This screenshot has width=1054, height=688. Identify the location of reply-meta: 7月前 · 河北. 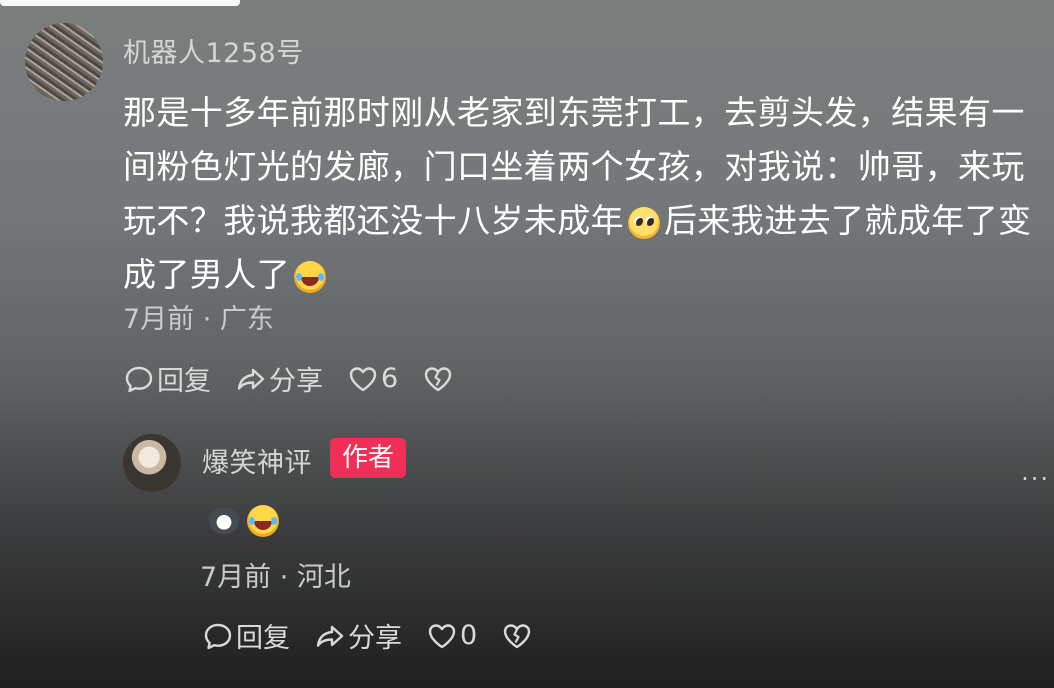
(275, 577).